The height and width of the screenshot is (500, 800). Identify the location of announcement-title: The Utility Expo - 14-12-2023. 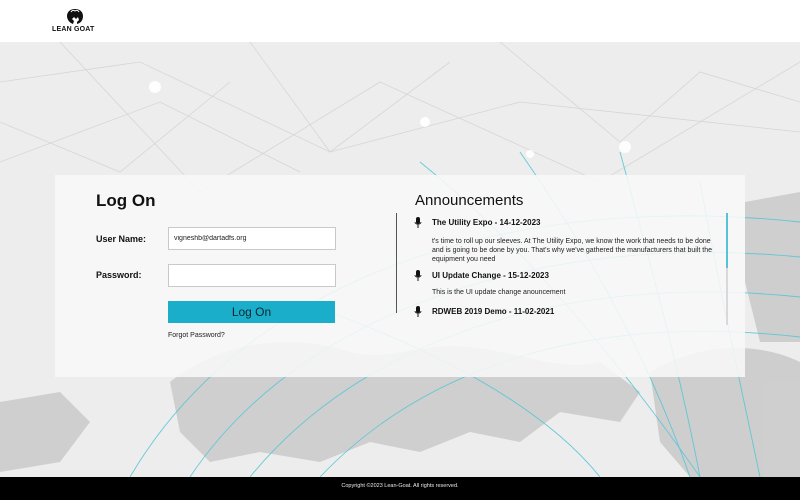
(486, 222).